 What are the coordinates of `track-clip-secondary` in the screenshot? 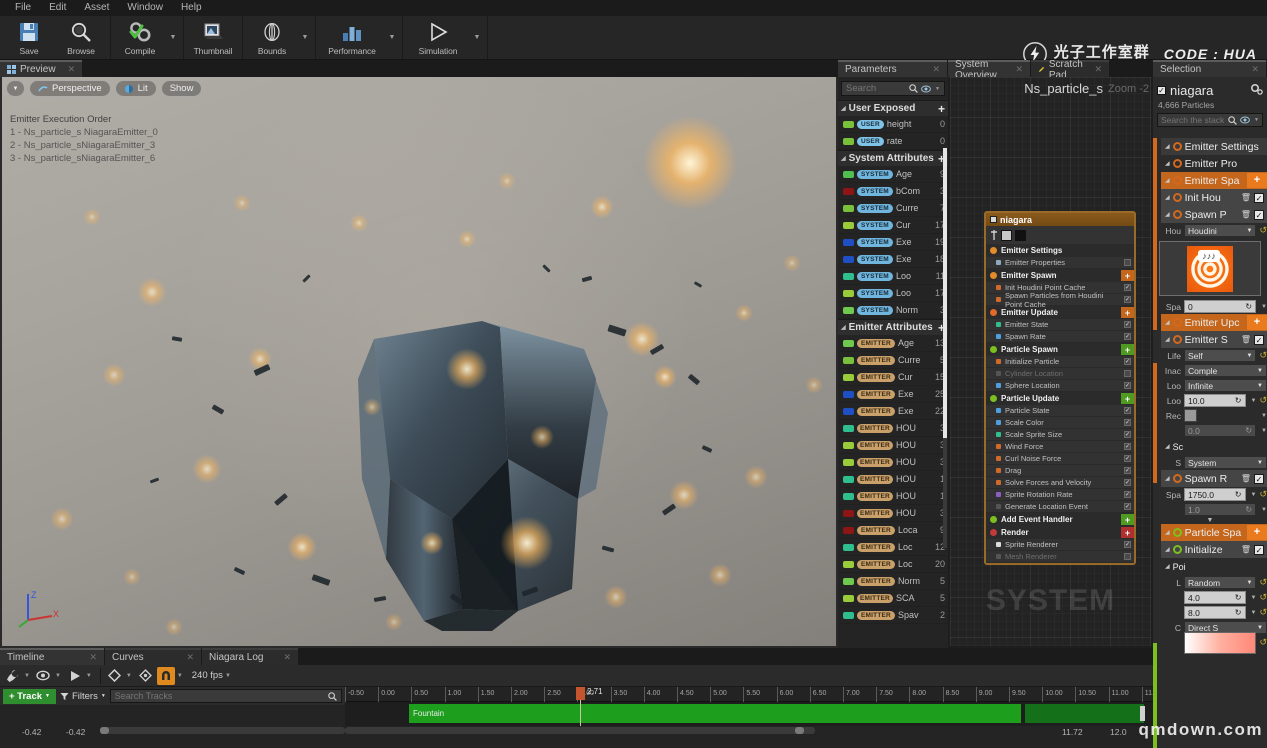 It's located at (1084, 713).